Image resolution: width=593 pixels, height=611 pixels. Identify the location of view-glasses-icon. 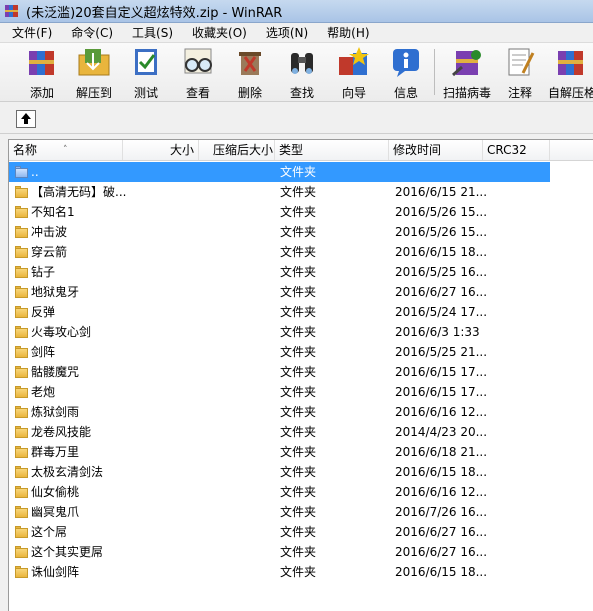
(198, 62).